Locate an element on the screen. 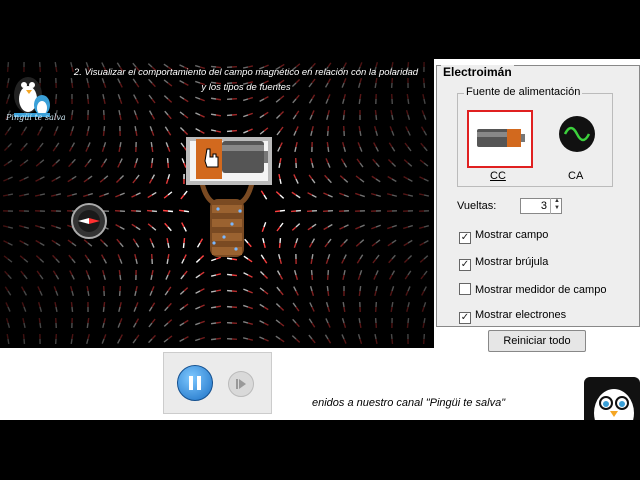 The height and width of the screenshot is (480, 640). power-source-label: Fuente de alimentación is located at coordinates (523, 92).